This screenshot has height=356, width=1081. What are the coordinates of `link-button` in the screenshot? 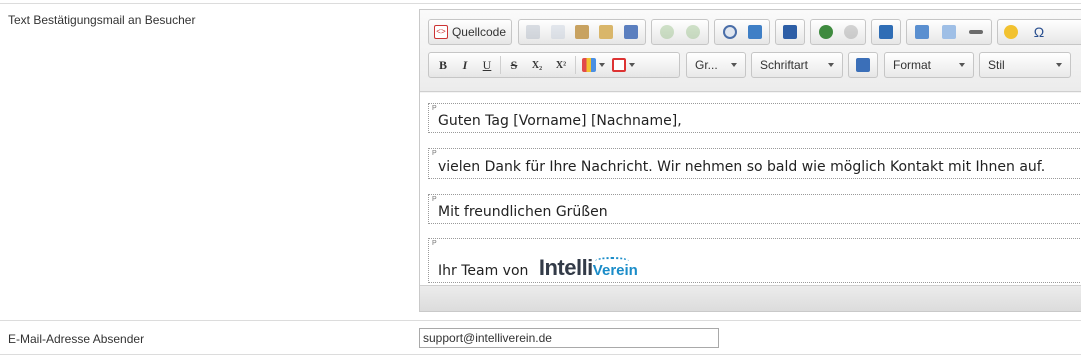 It's located at (826, 32).